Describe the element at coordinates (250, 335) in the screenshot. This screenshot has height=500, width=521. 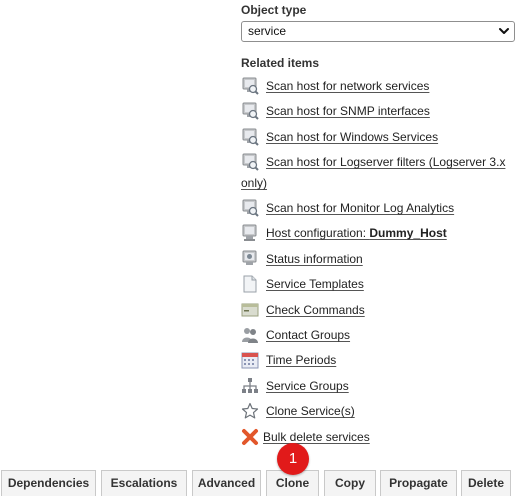
I see `contact-groups-icon` at that location.